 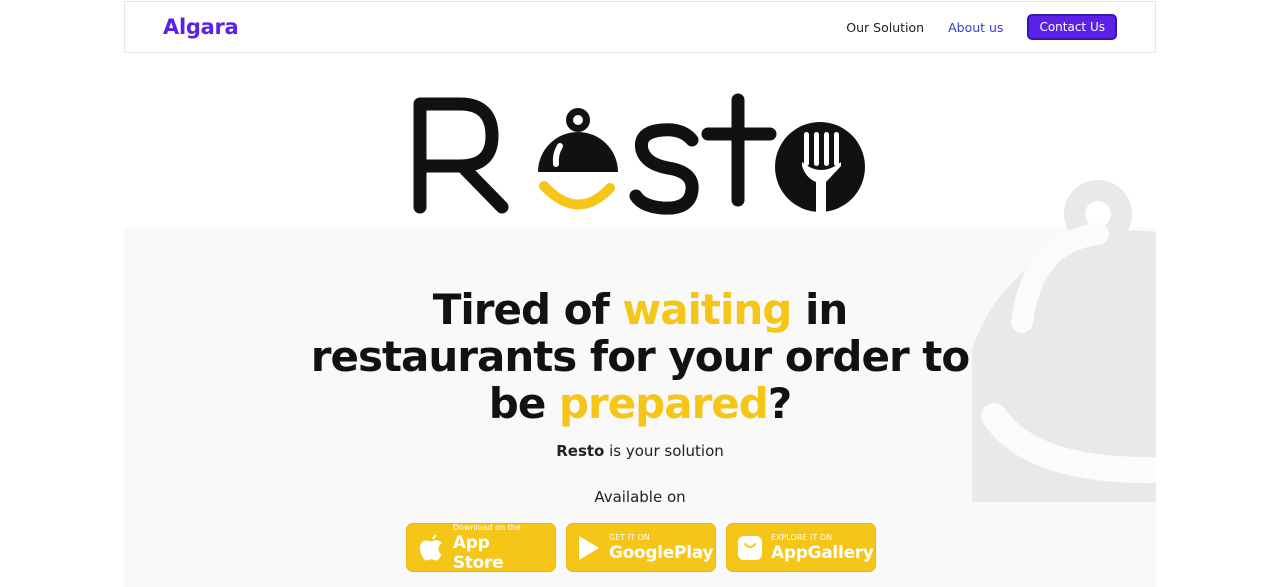 What do you see at coordinates (779, 403) in the screenshot?
I see `headline-text: ?` at bounding box center [779, 403].